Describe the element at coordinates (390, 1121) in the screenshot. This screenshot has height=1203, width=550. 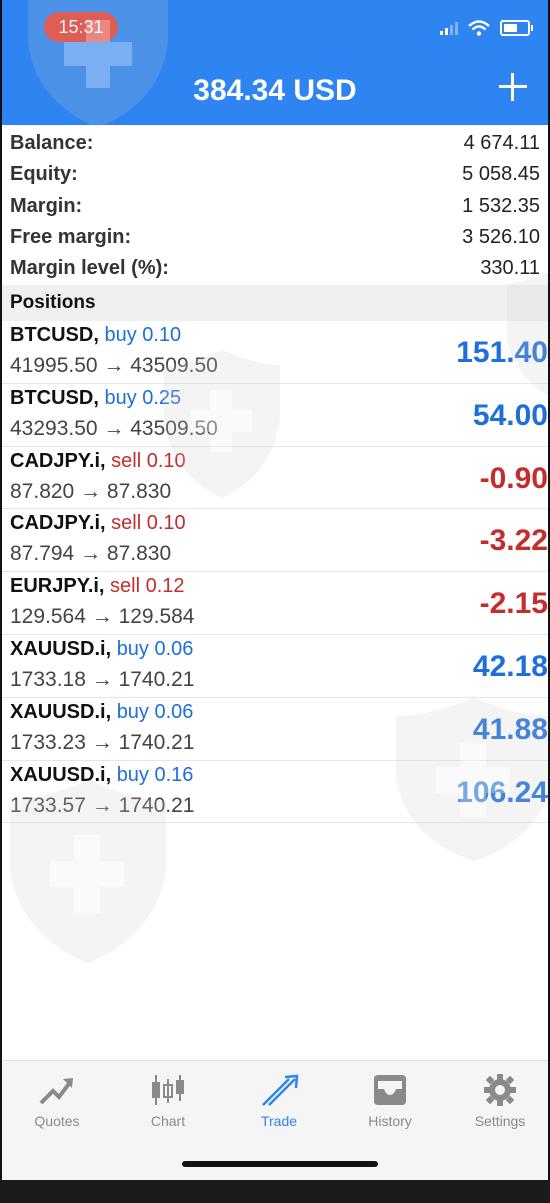
I see `tab-label: History` at that location.